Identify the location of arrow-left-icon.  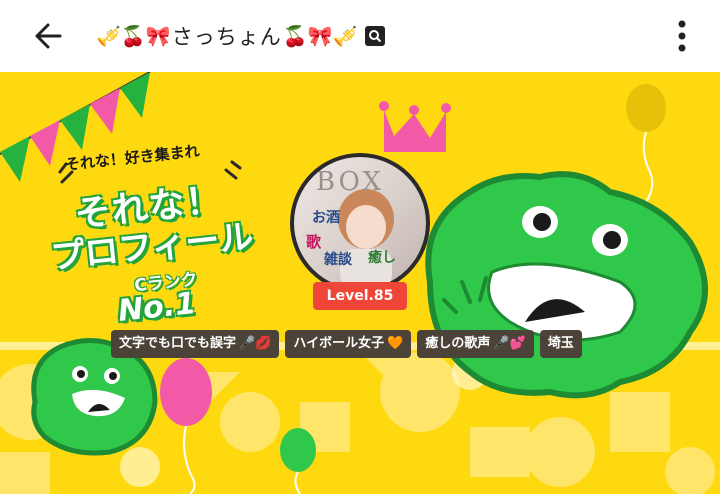
(48, 36).